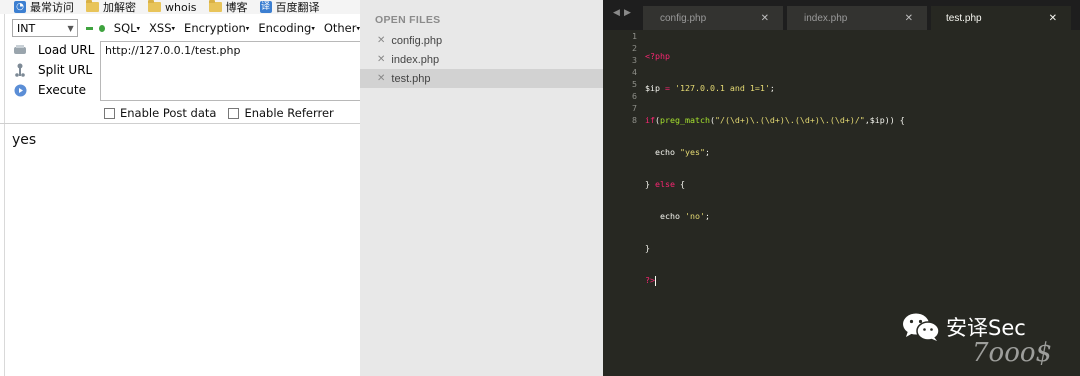  Describe the element at coordinates (692, 152) in the screenshot. I see `code-token: "yes"` at that location.